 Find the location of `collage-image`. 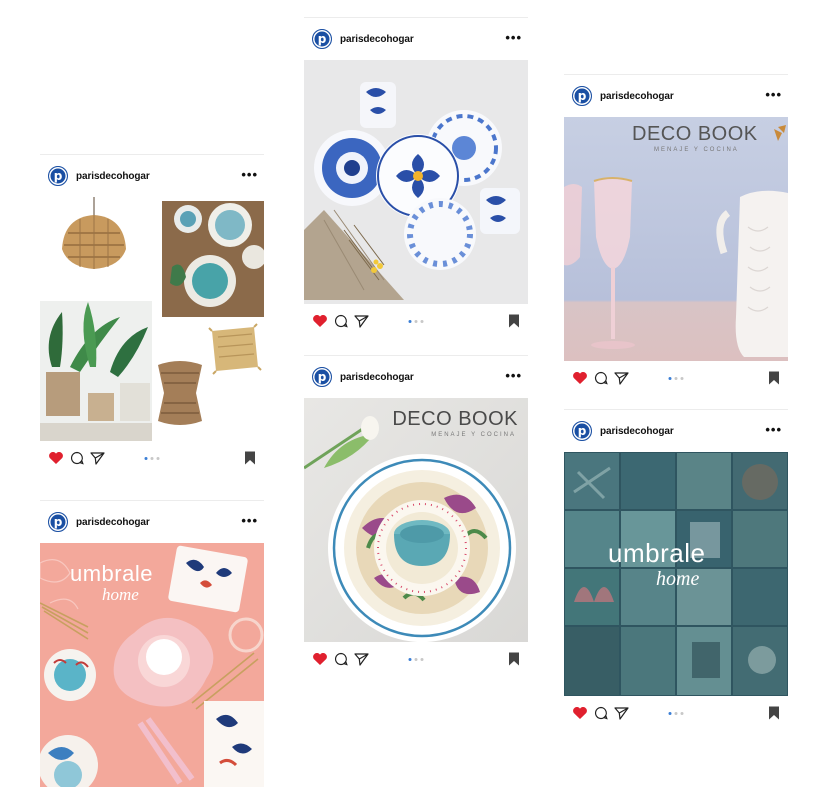

collage-image is located at coordinates (152, 319).